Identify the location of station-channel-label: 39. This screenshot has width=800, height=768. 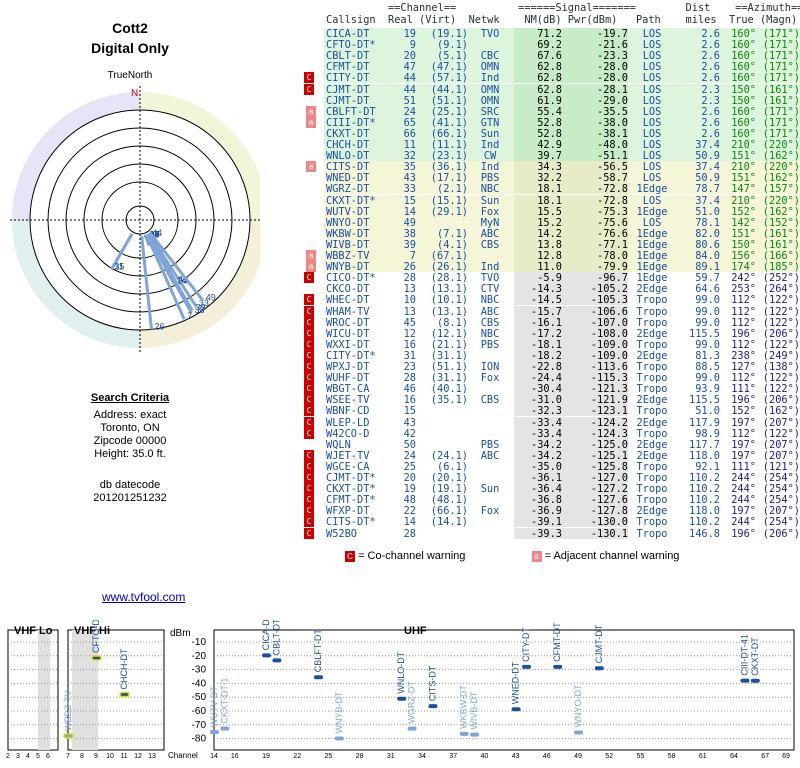
(200, 308).